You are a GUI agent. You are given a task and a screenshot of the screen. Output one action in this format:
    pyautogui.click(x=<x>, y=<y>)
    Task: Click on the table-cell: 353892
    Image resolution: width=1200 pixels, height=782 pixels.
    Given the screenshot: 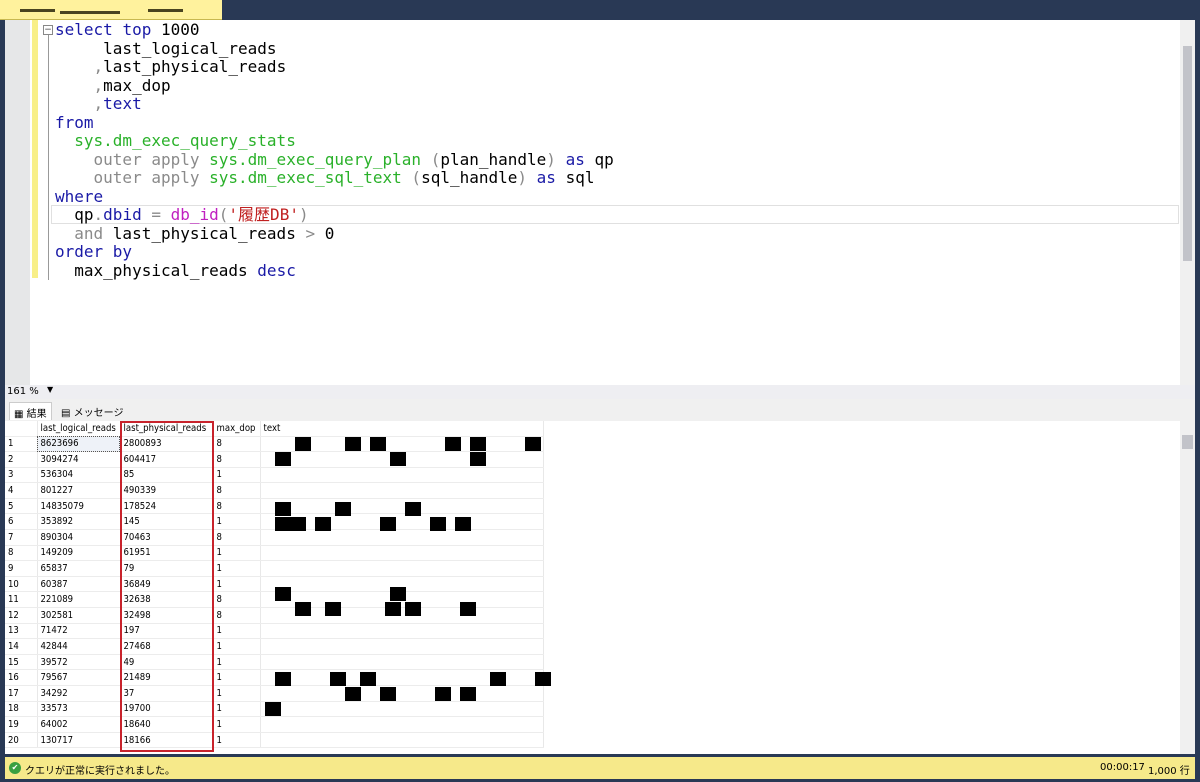 What is the action you would take?
    pyautogui.click(x=79, y=522)
    